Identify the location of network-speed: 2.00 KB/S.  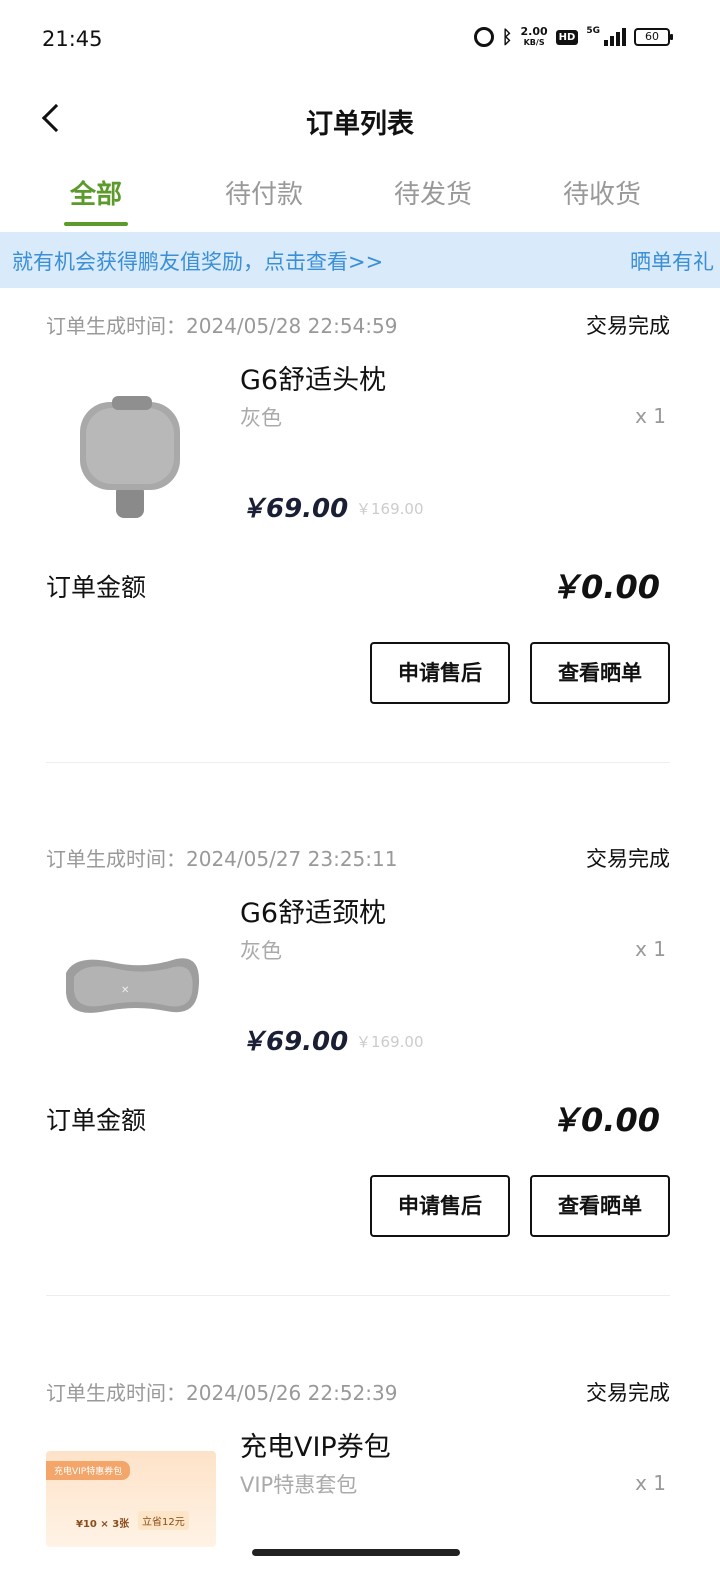
(534, 37).